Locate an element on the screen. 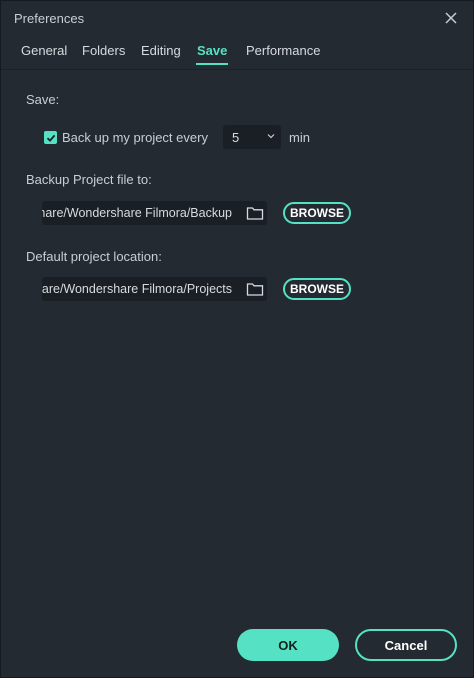 The image size is (474, 678). tab-save: Save is located at coordinates (212, 50).